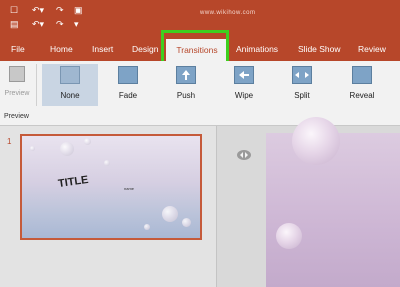 This screenshot has height=287, width=400. Describe the element at coordinates (128, 85) in the screenshot. I see `transition-fade-button: Fade` at that location.